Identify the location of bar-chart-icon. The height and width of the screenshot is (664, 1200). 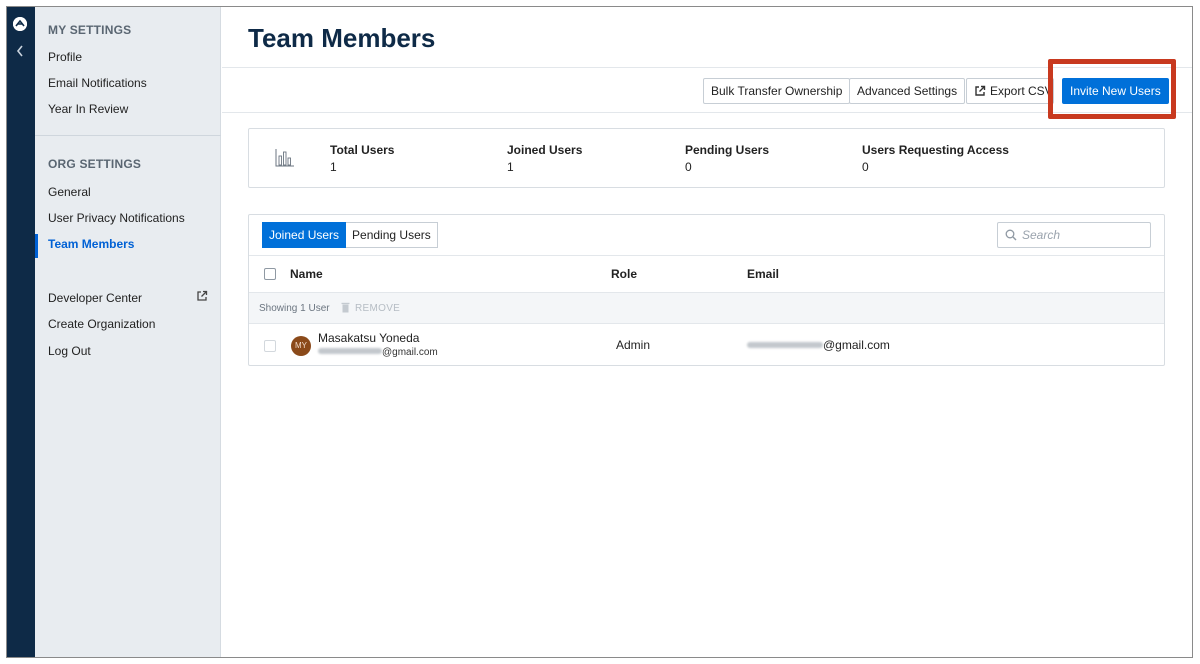
(285, 159).